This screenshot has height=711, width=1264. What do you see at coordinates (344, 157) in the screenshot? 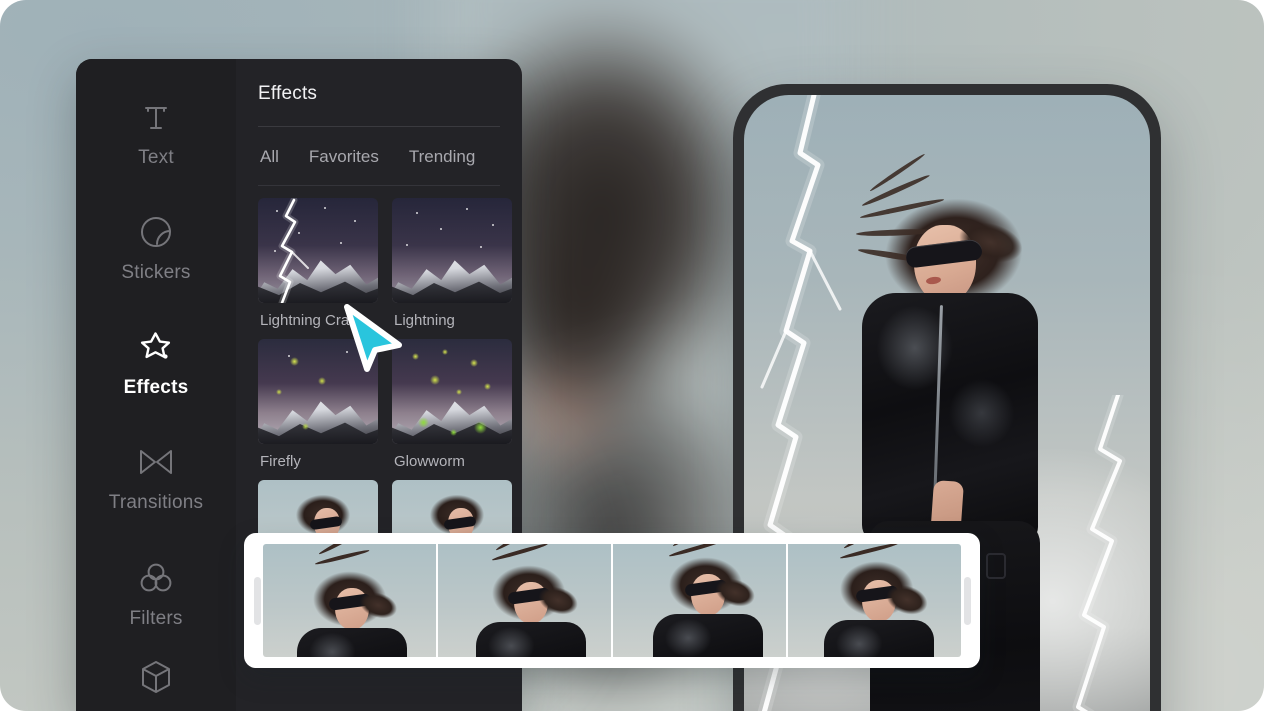
I see `tab-favorites: Favorites` at bounding box center [344, 157].